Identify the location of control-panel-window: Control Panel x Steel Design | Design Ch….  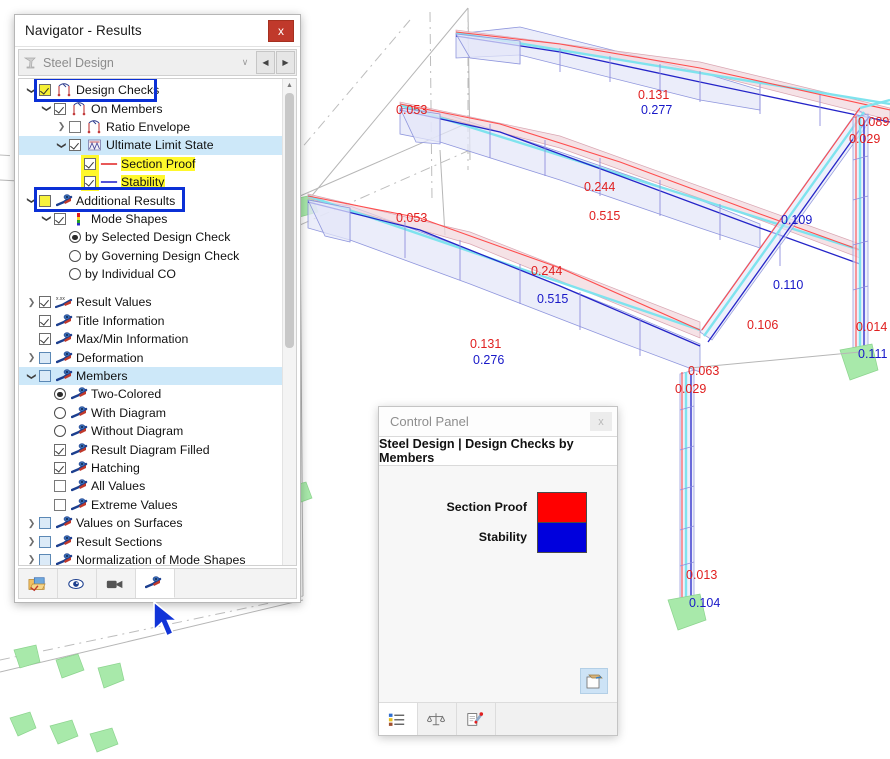
(498, 571).